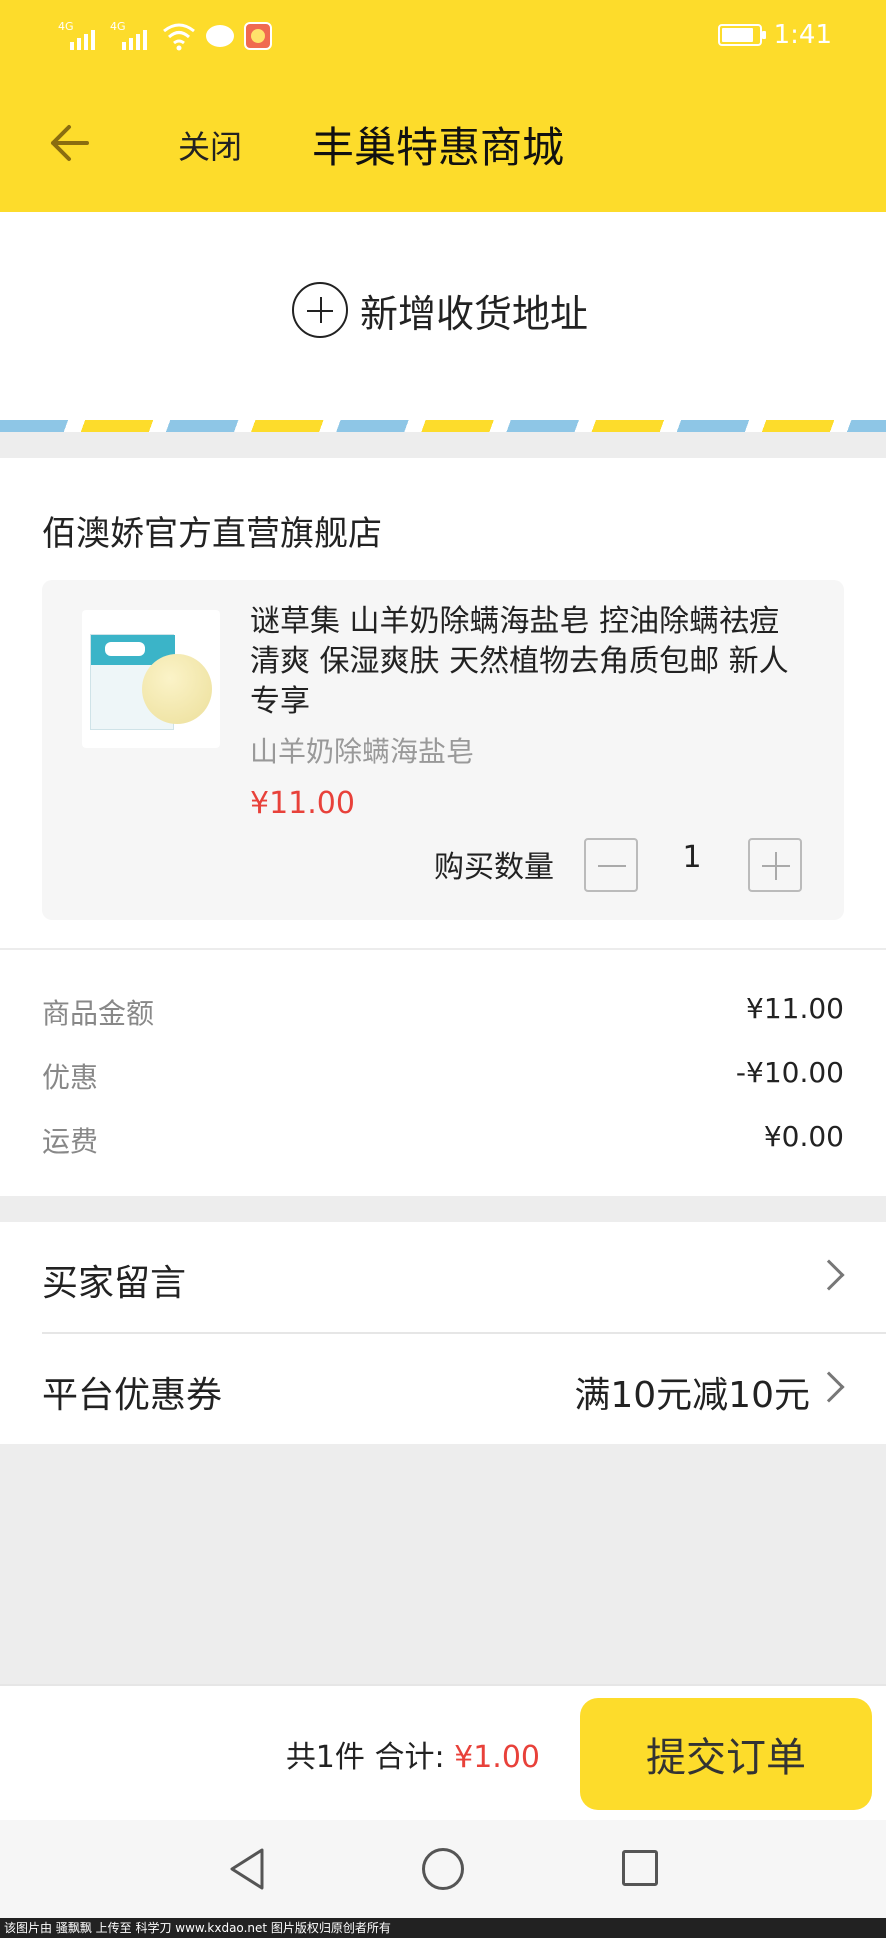 The width and height of the screenshot is (886, 1938). What do you see at coordinates (98, 1013) in the screenshot?
I see `summary-label: 商品金额` at bounding box center [98, 1013].